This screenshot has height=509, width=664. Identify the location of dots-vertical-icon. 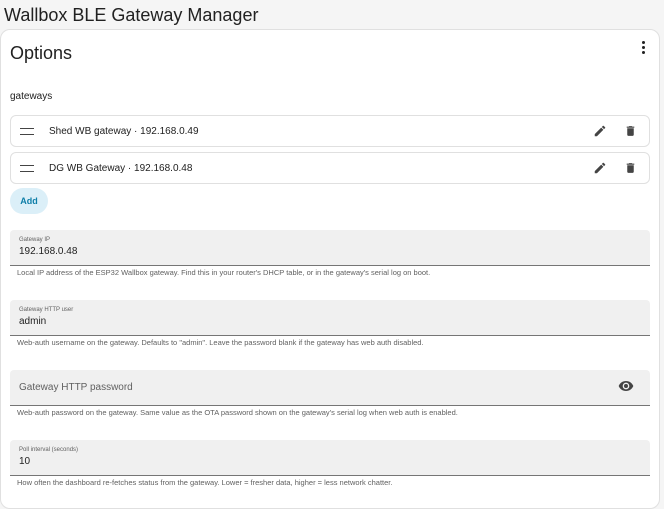
(643, 47).